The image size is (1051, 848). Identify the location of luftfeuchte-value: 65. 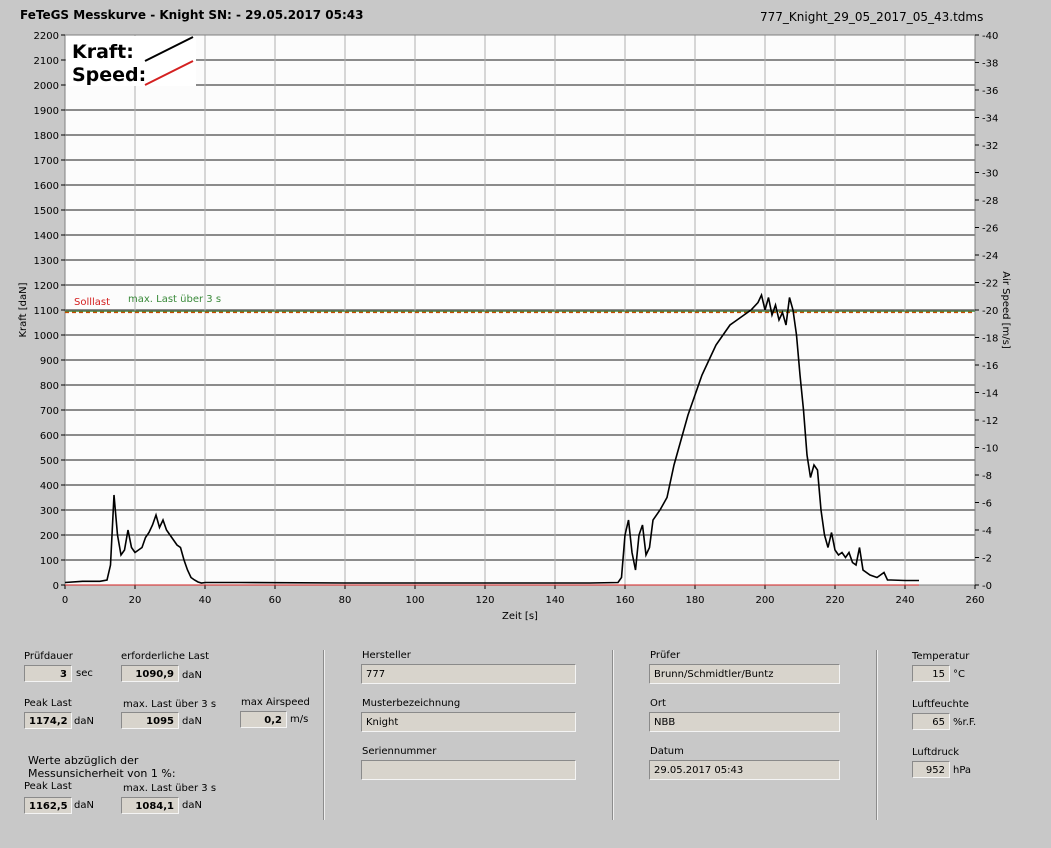
(931, 721).